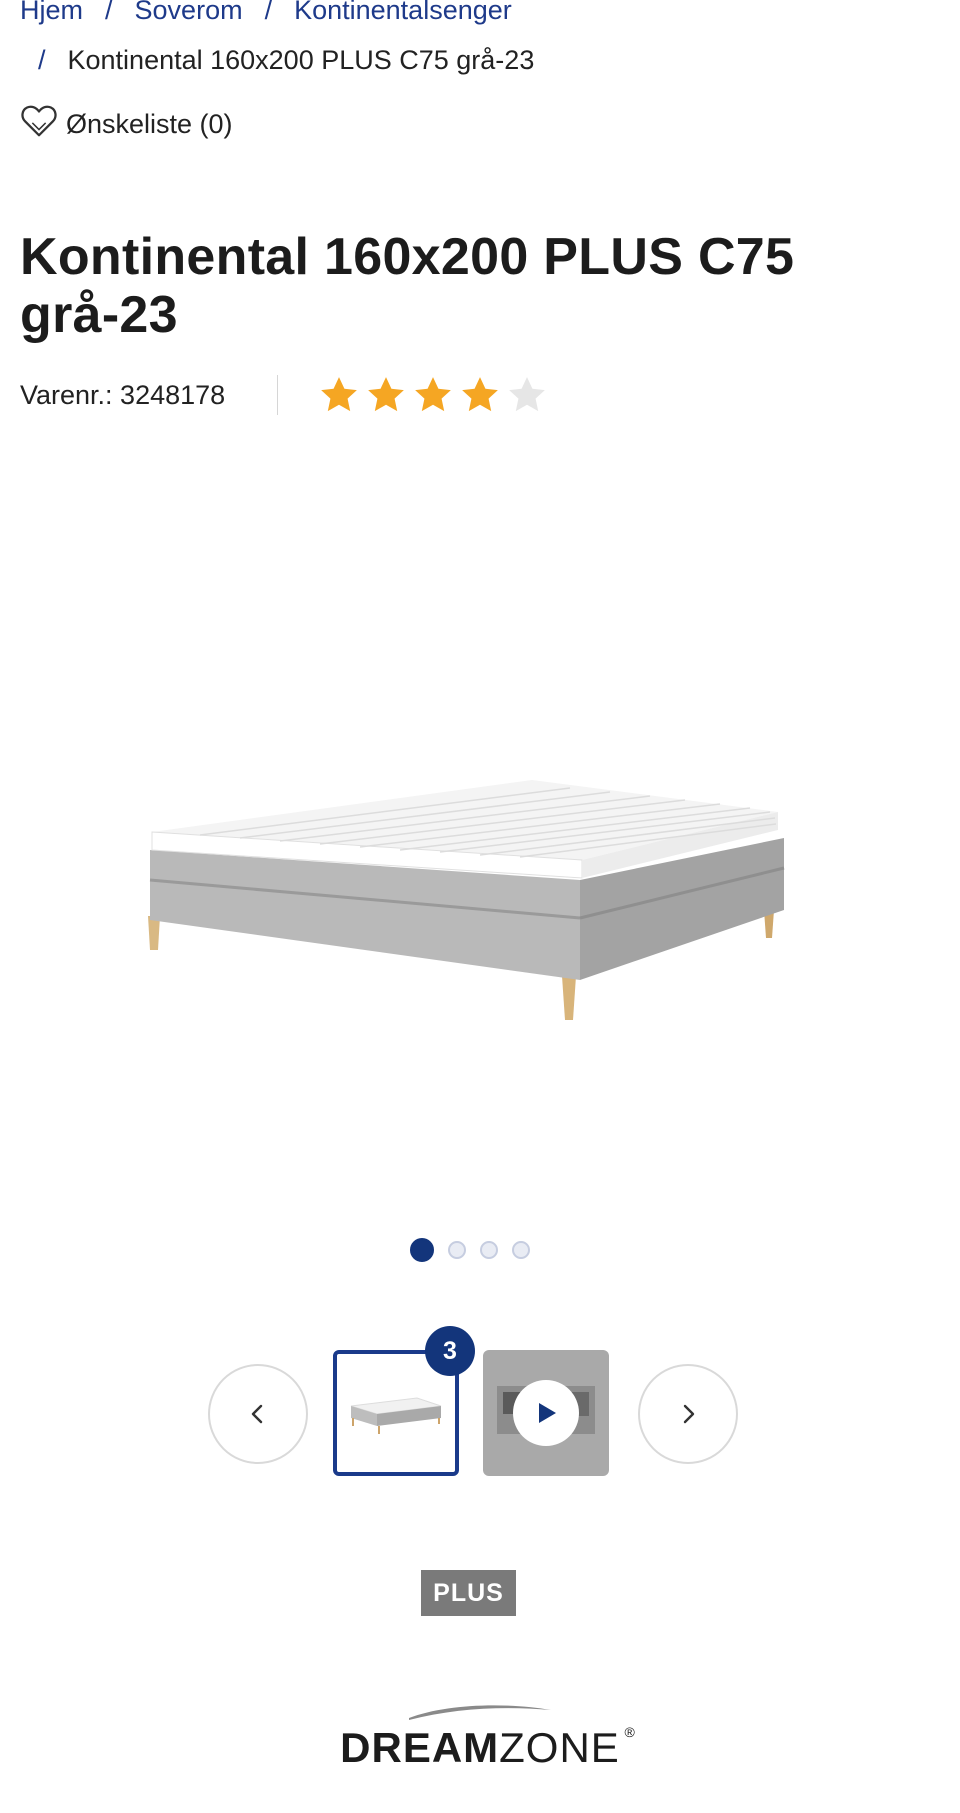 The image size is (960, 1813). I want to click on carousel-next-button, so click(688, 1414).